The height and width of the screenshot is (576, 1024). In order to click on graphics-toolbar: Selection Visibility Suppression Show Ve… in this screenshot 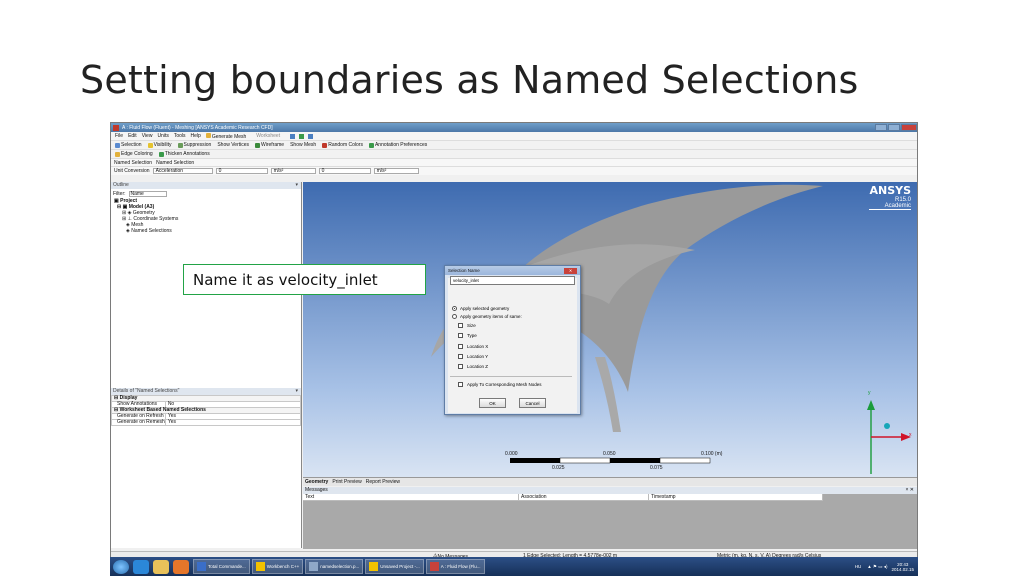, I will do `click(514, 144)`.